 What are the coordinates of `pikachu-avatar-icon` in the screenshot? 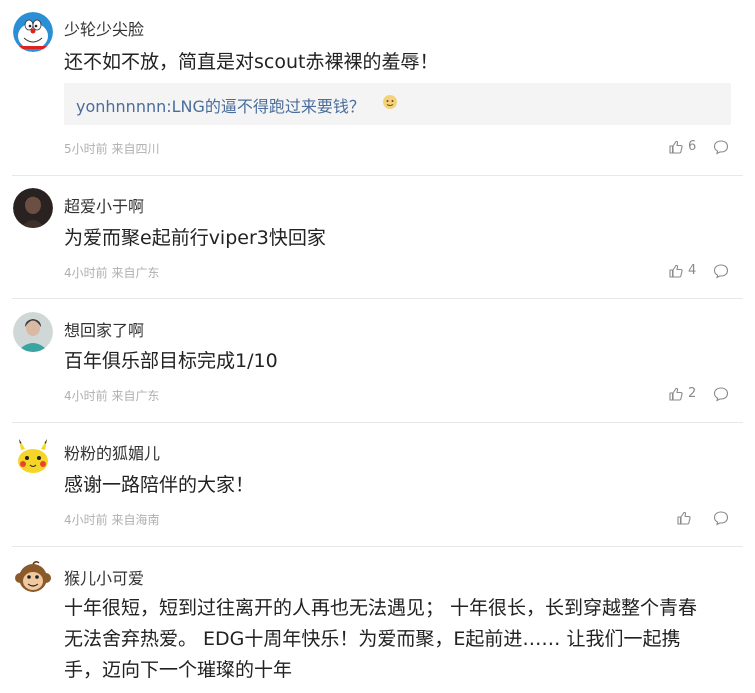 It's located at (33, 455).